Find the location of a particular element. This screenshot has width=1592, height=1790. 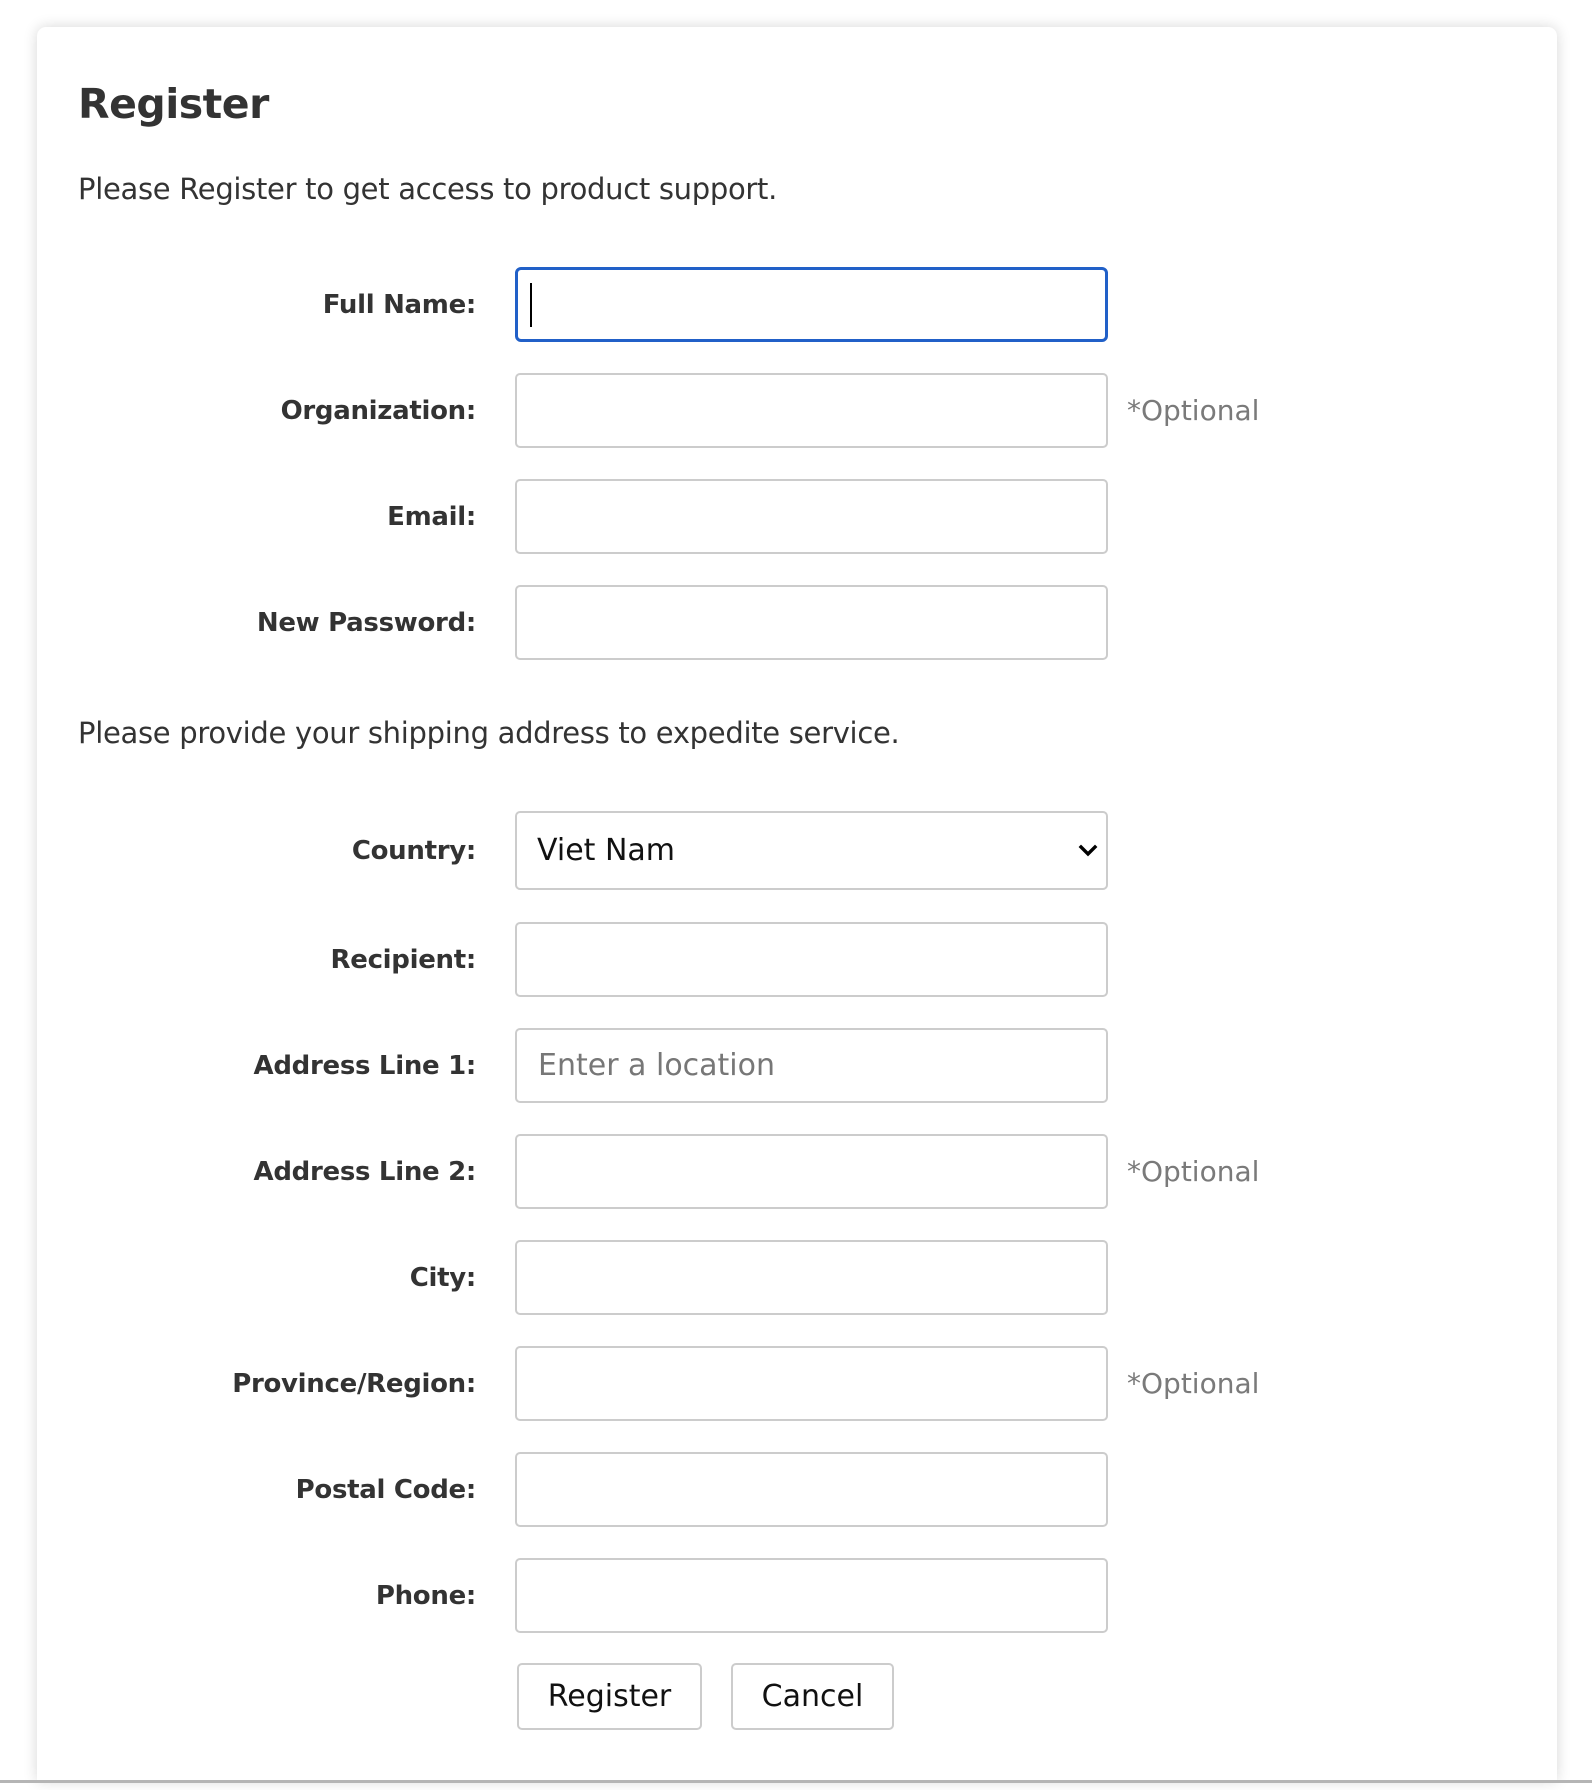

form-row-address-line-2: Address Line 2: *Optional is located at coordinates (796, 1171).